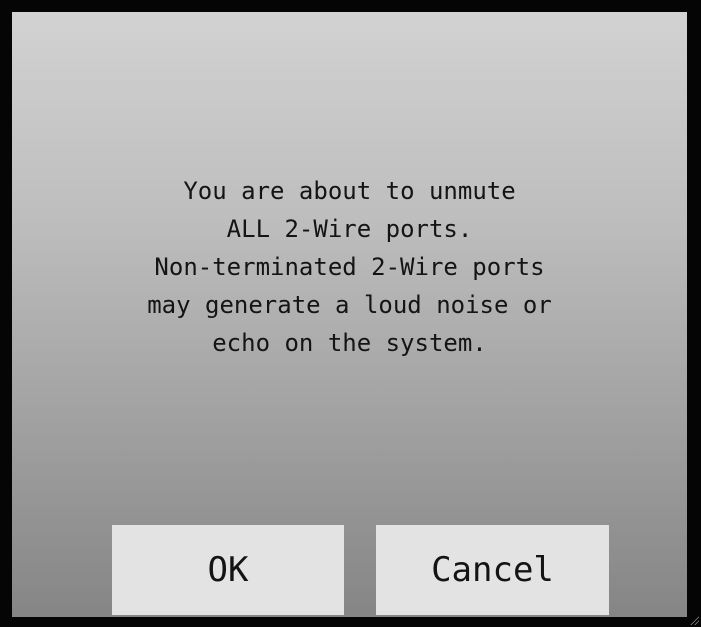 This screenshot has height=627, width=701. Describe the element at coordinates (492, 570) in the screenshot. I see `cancel-button: Cancel` at that location.